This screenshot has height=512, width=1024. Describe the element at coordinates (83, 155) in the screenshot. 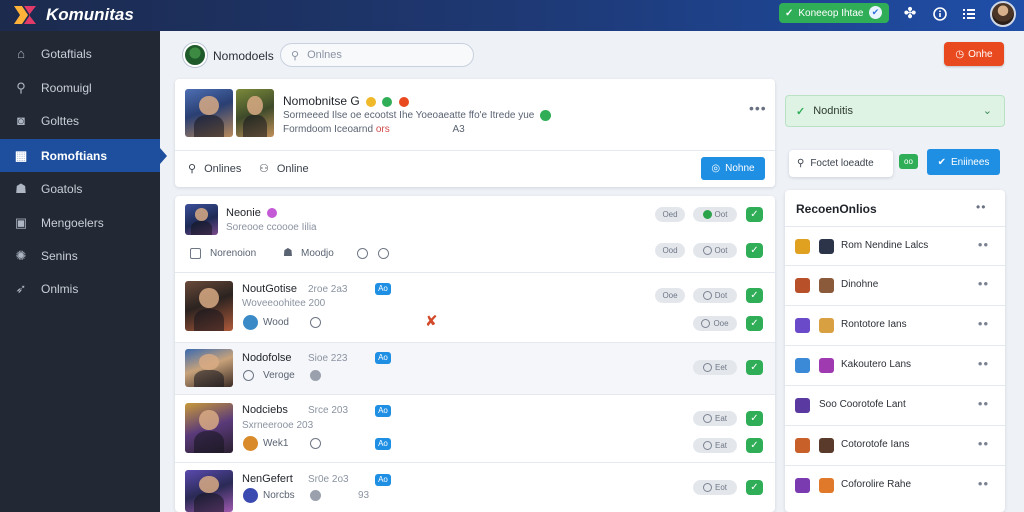

I see `sidebar-item-communities: ▦ Romoftians` at that location.